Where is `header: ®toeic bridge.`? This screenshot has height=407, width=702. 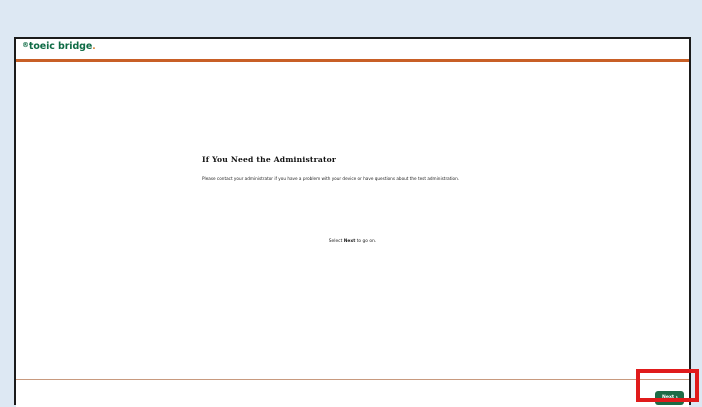
header: ®toeic bridge. is located at coordinates (352, 49).